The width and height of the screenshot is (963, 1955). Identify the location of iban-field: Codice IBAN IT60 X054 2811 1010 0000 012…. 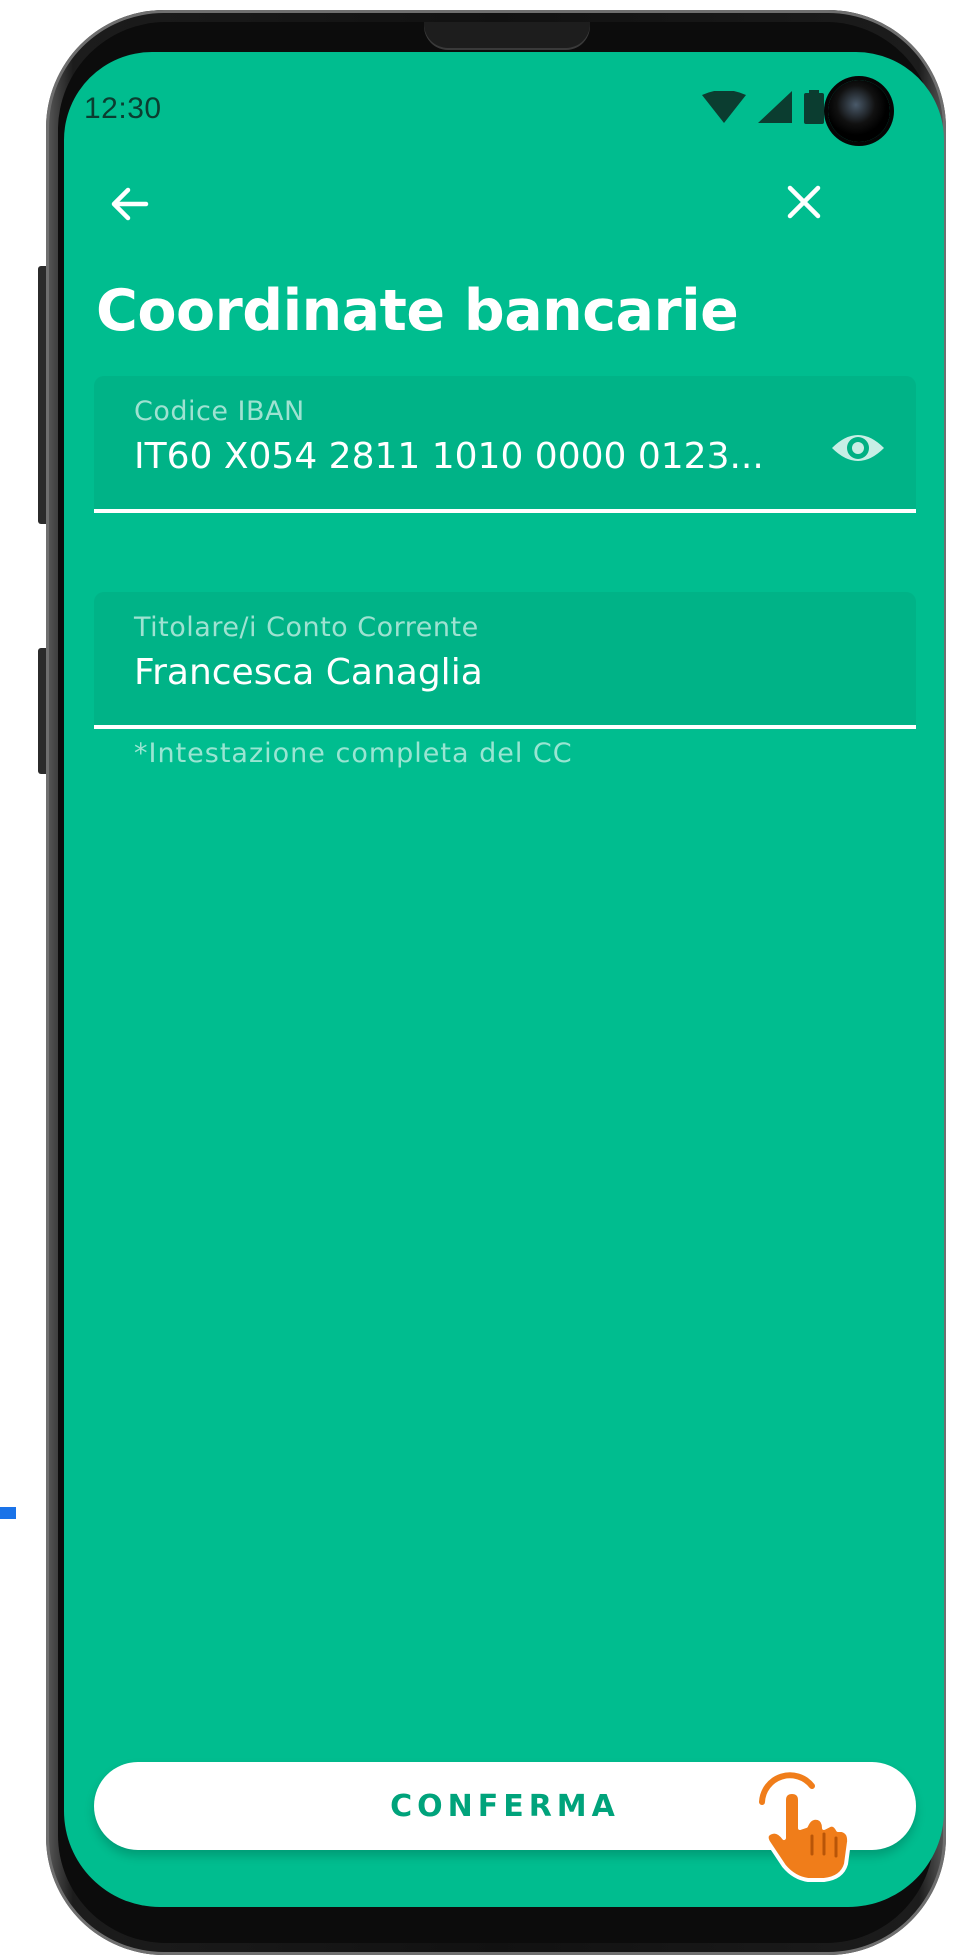
(505, 444).